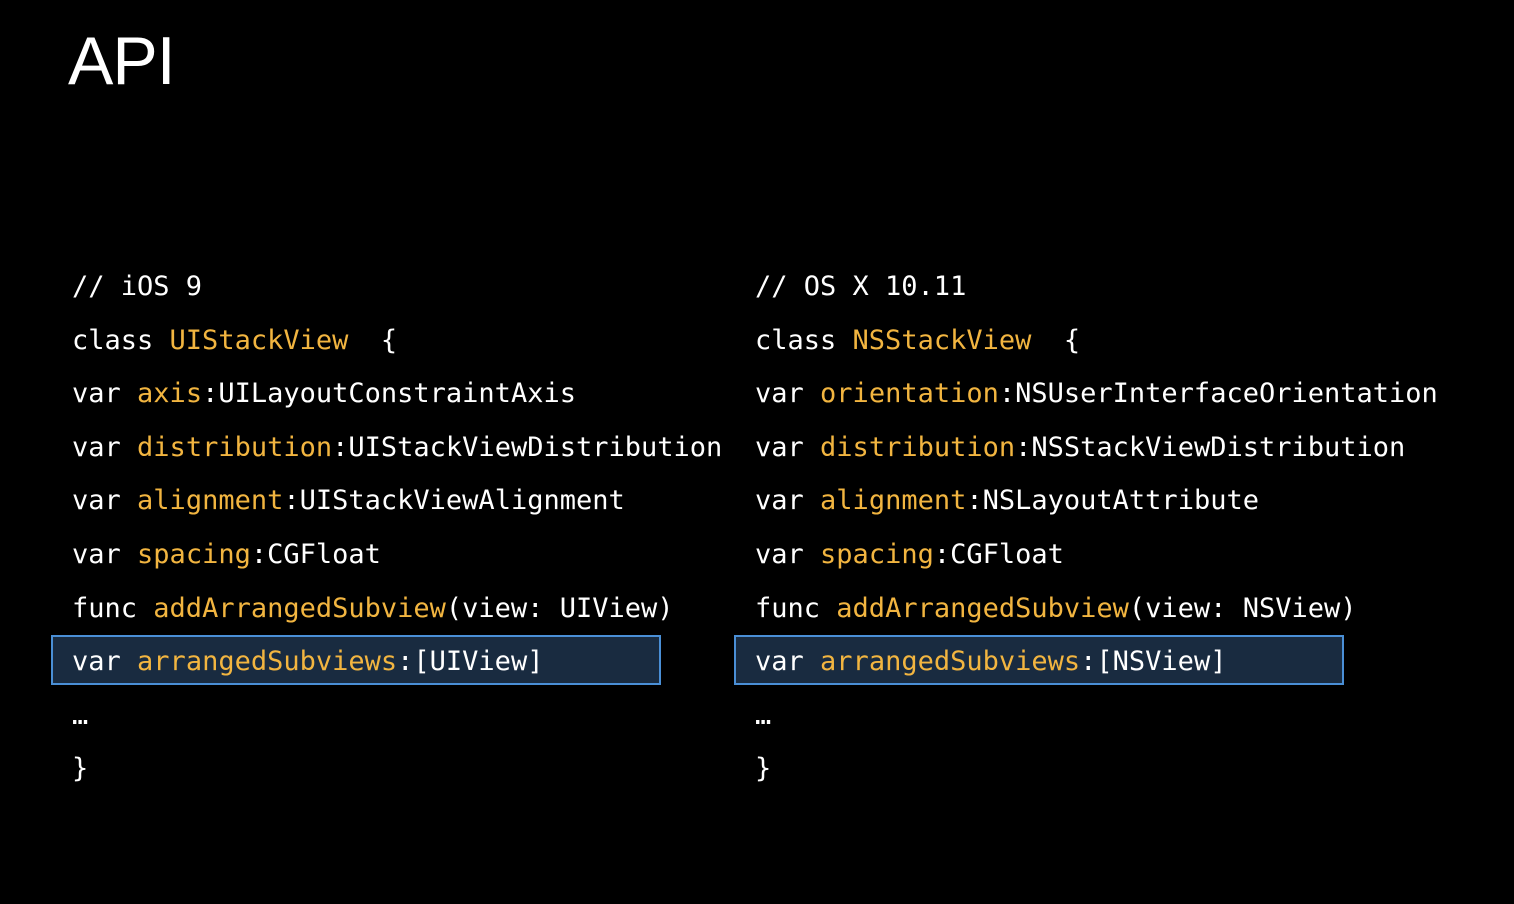  I want to click on class-declaration: class UIStackView {, so click(235, 340).